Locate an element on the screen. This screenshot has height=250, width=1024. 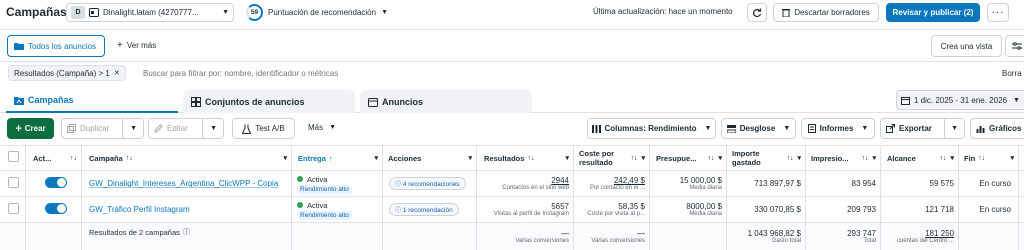
results-cell: 5657 Visitas al perfil de Instagram is located at coordinates (525, 209).